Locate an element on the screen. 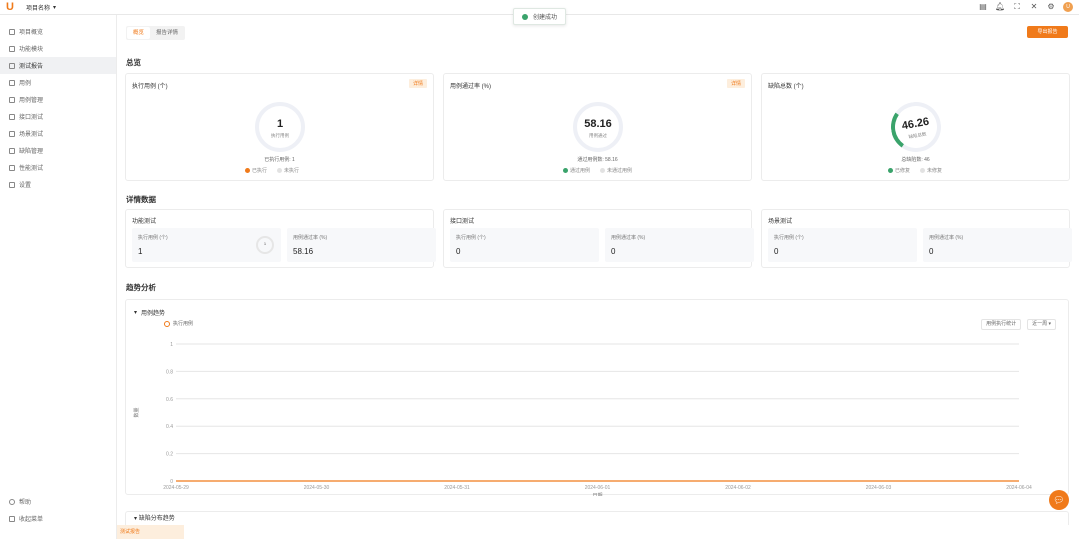 This screenshot has width=1079, height=539. sidebar-collapse: 收起菜单 is located at coordinates (58, 518).